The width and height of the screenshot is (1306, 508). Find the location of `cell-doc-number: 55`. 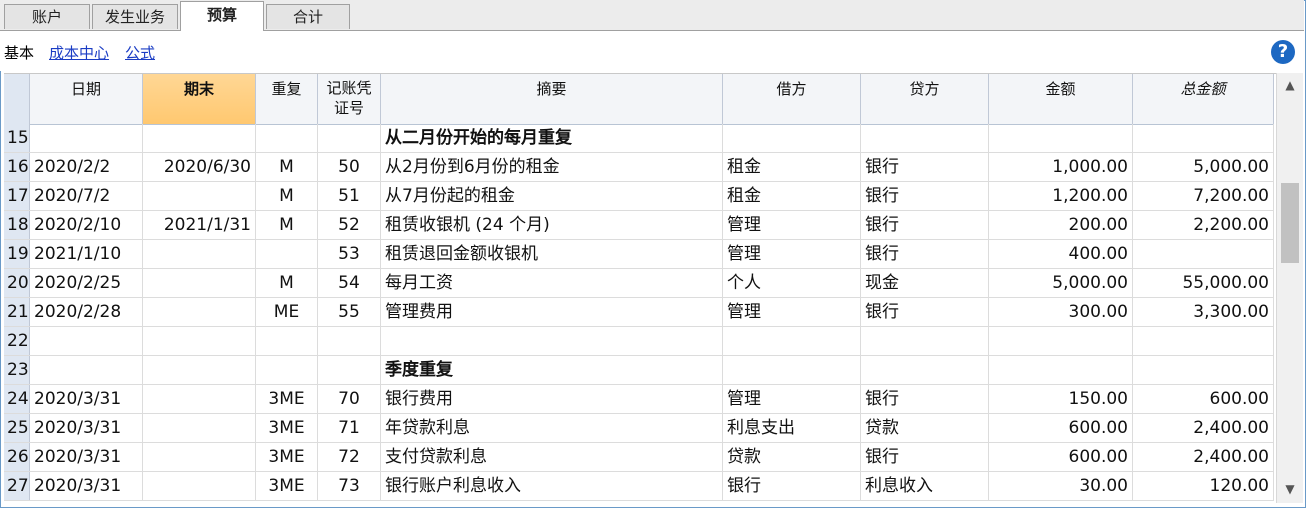

cell-doc-number: 55 is located at coordinates (349, 312).